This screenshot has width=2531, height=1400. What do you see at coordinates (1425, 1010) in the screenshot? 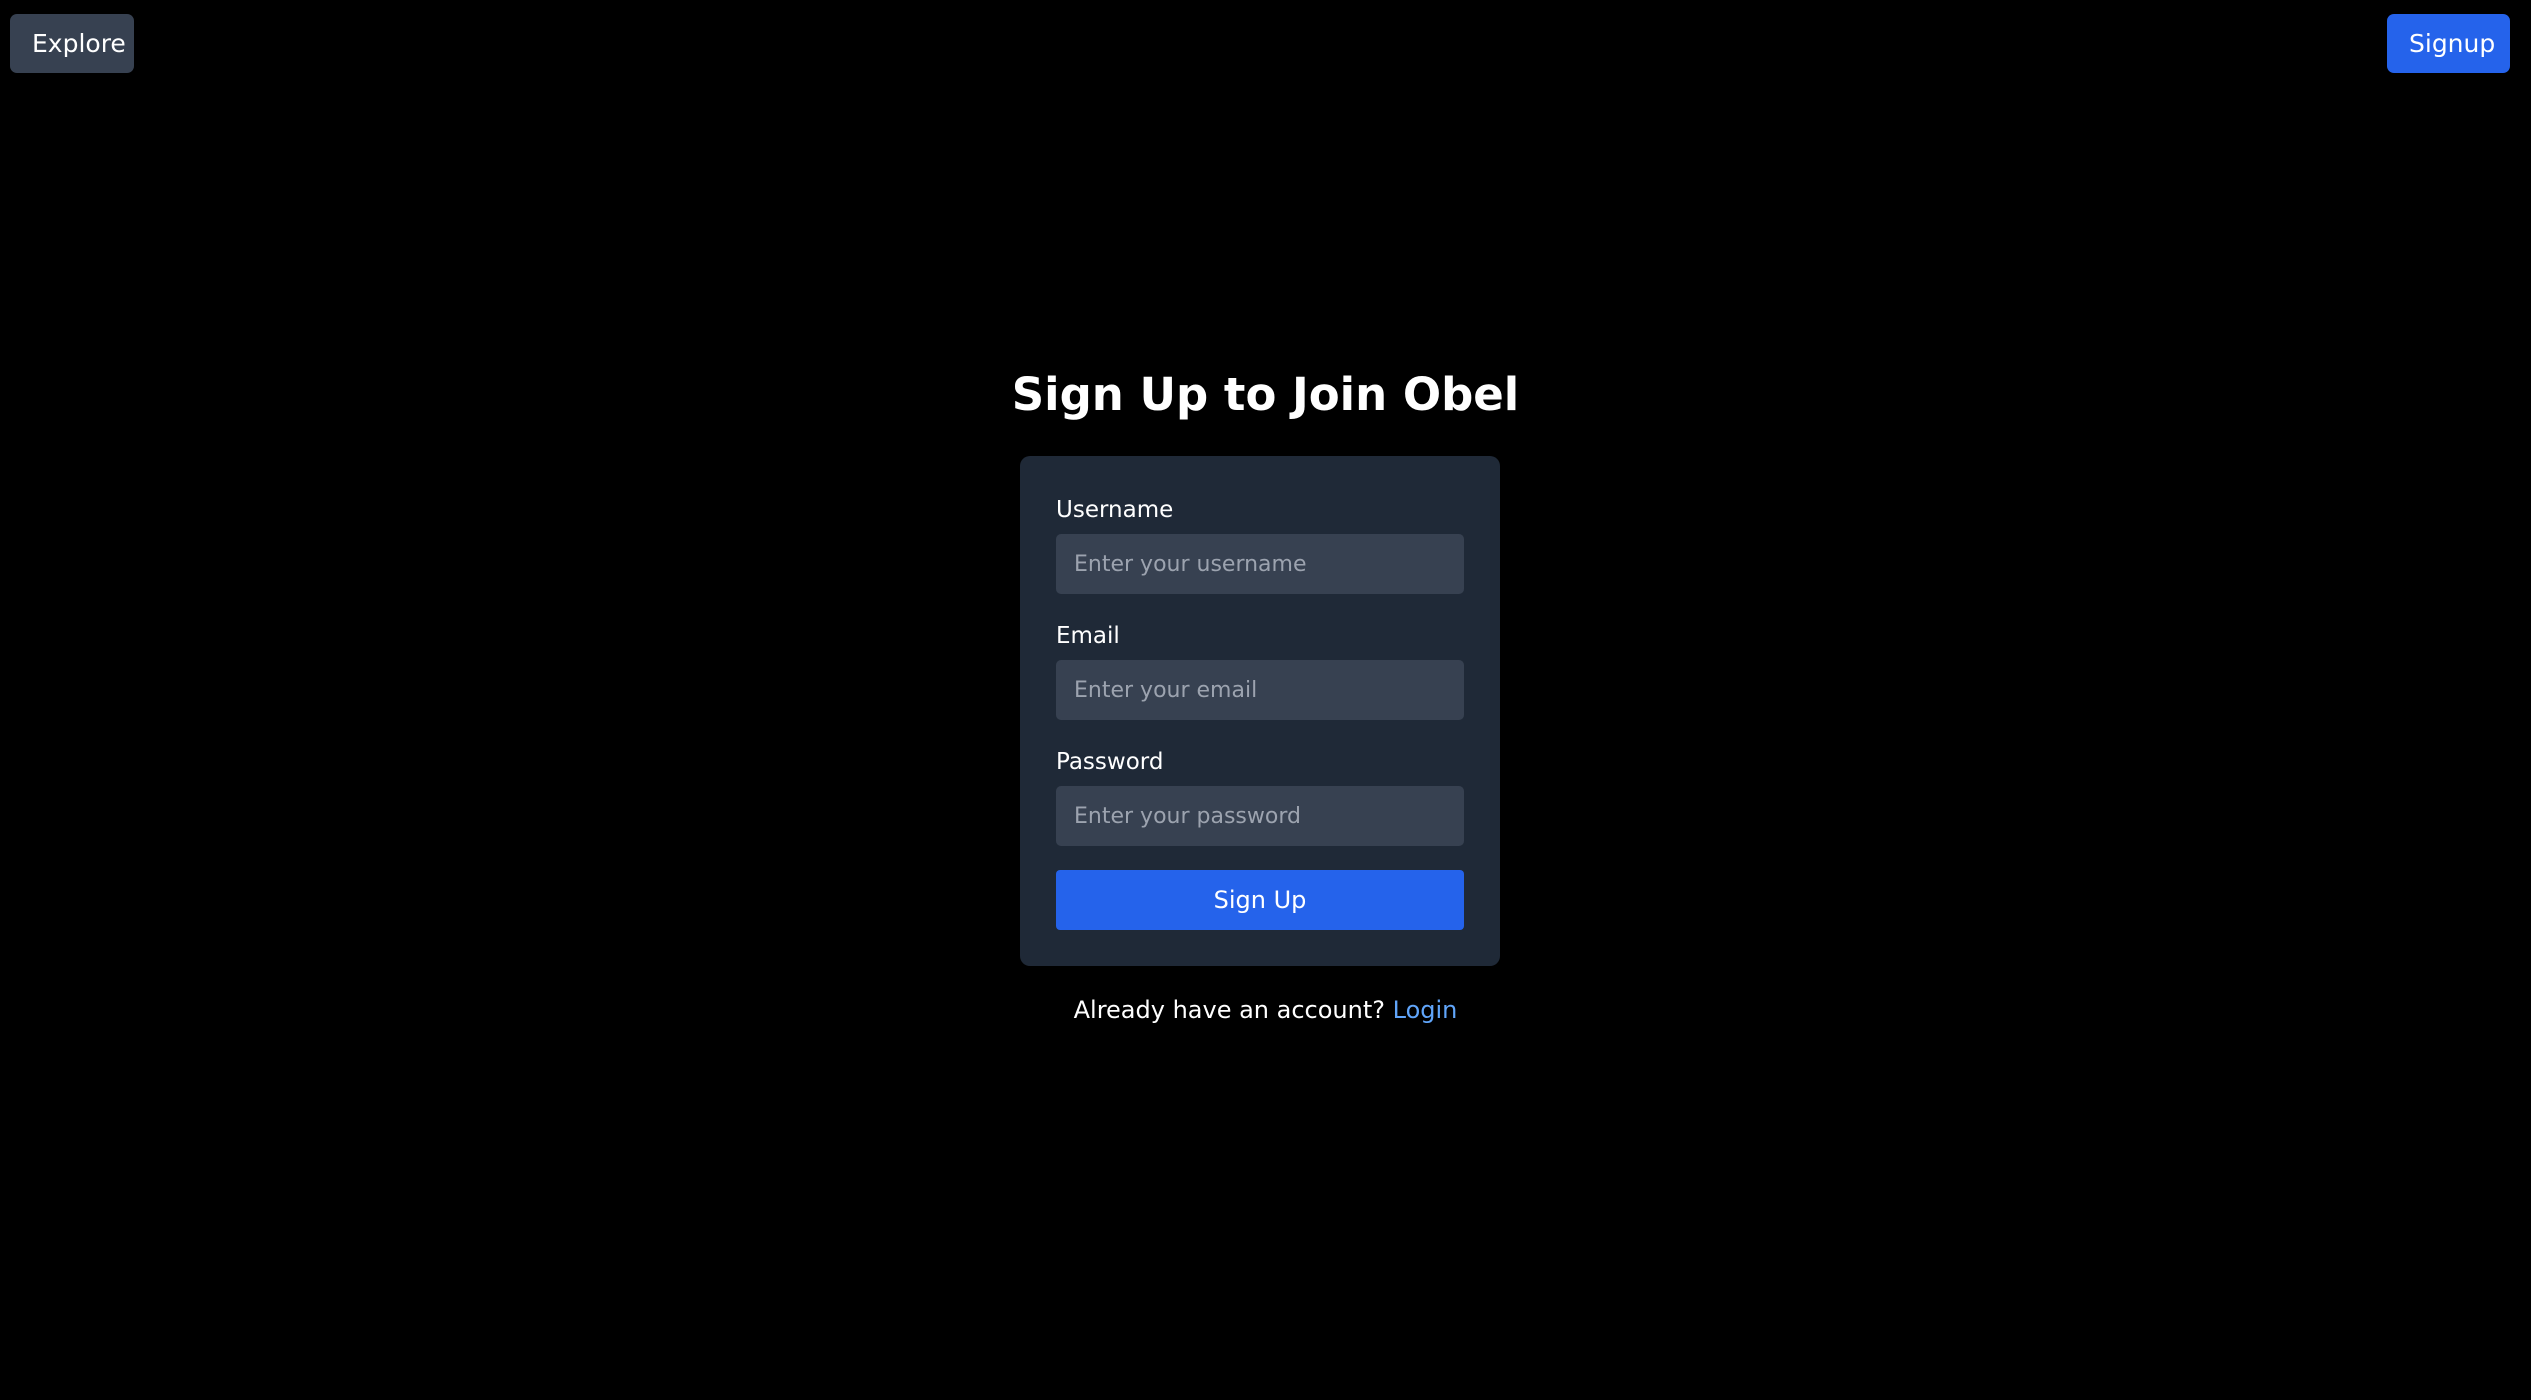
I see `login-link: Login` at bounding box center [1425, 1010].